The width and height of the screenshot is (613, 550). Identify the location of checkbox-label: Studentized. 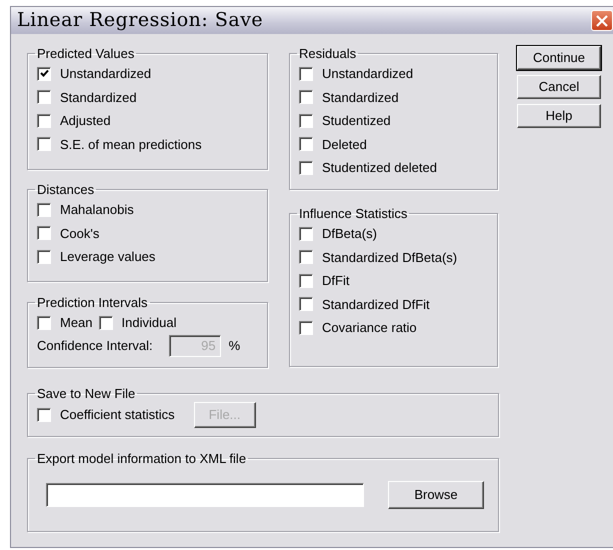
(356, 121).